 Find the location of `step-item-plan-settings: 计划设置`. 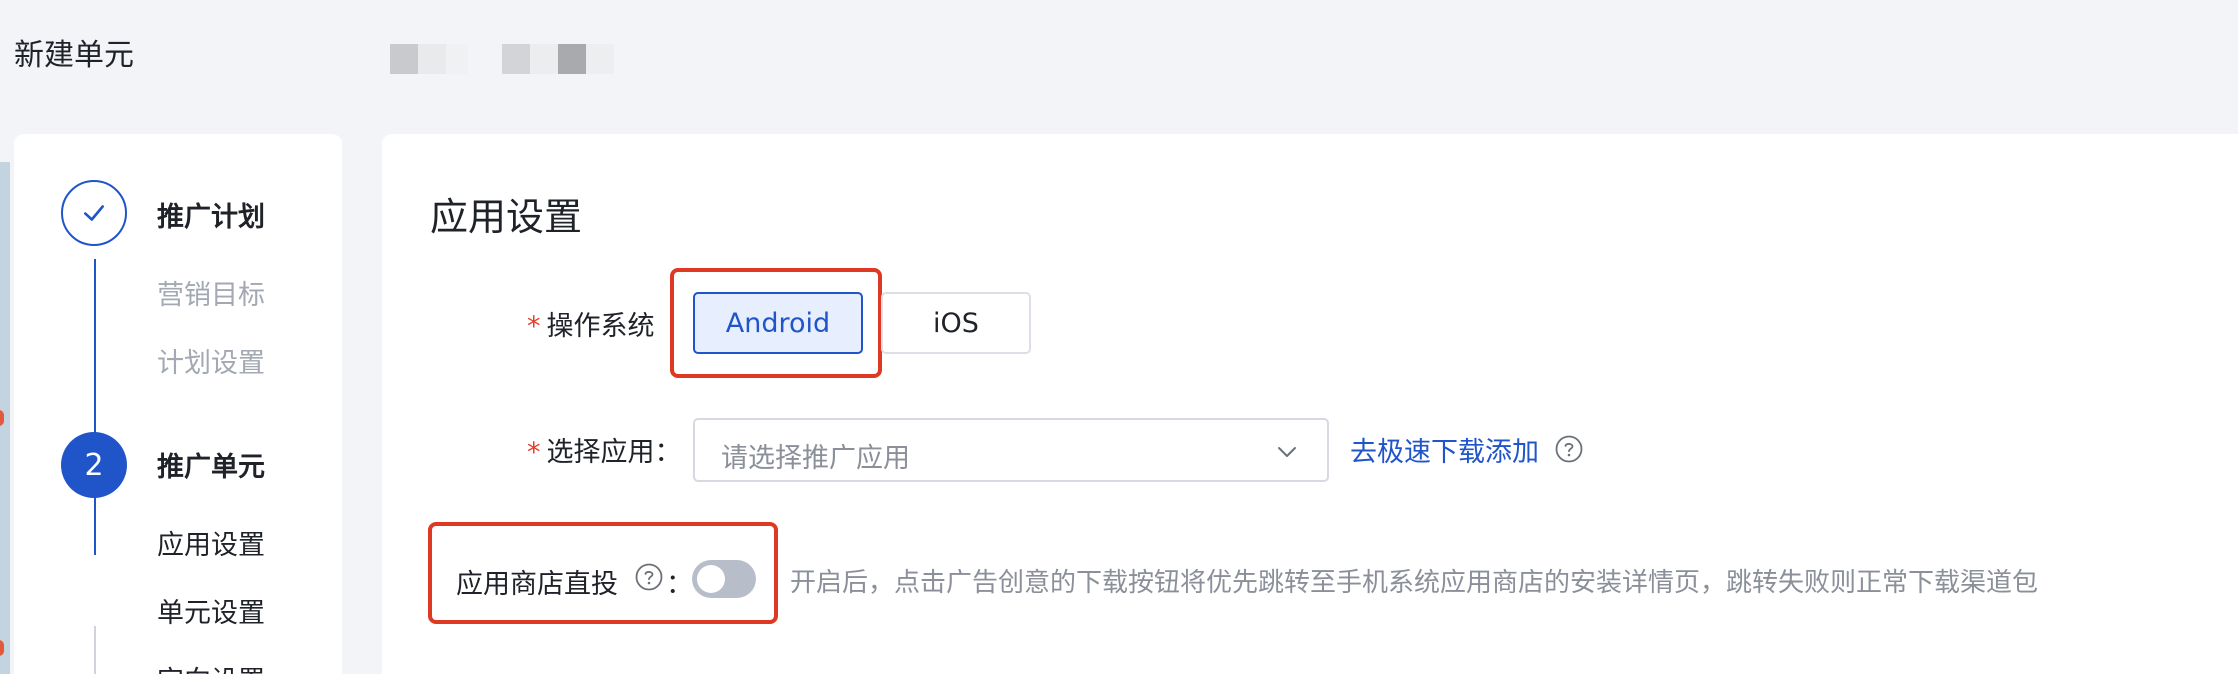

step-item-plan-settings: 计划设置 is located at coordinates (211, 360).